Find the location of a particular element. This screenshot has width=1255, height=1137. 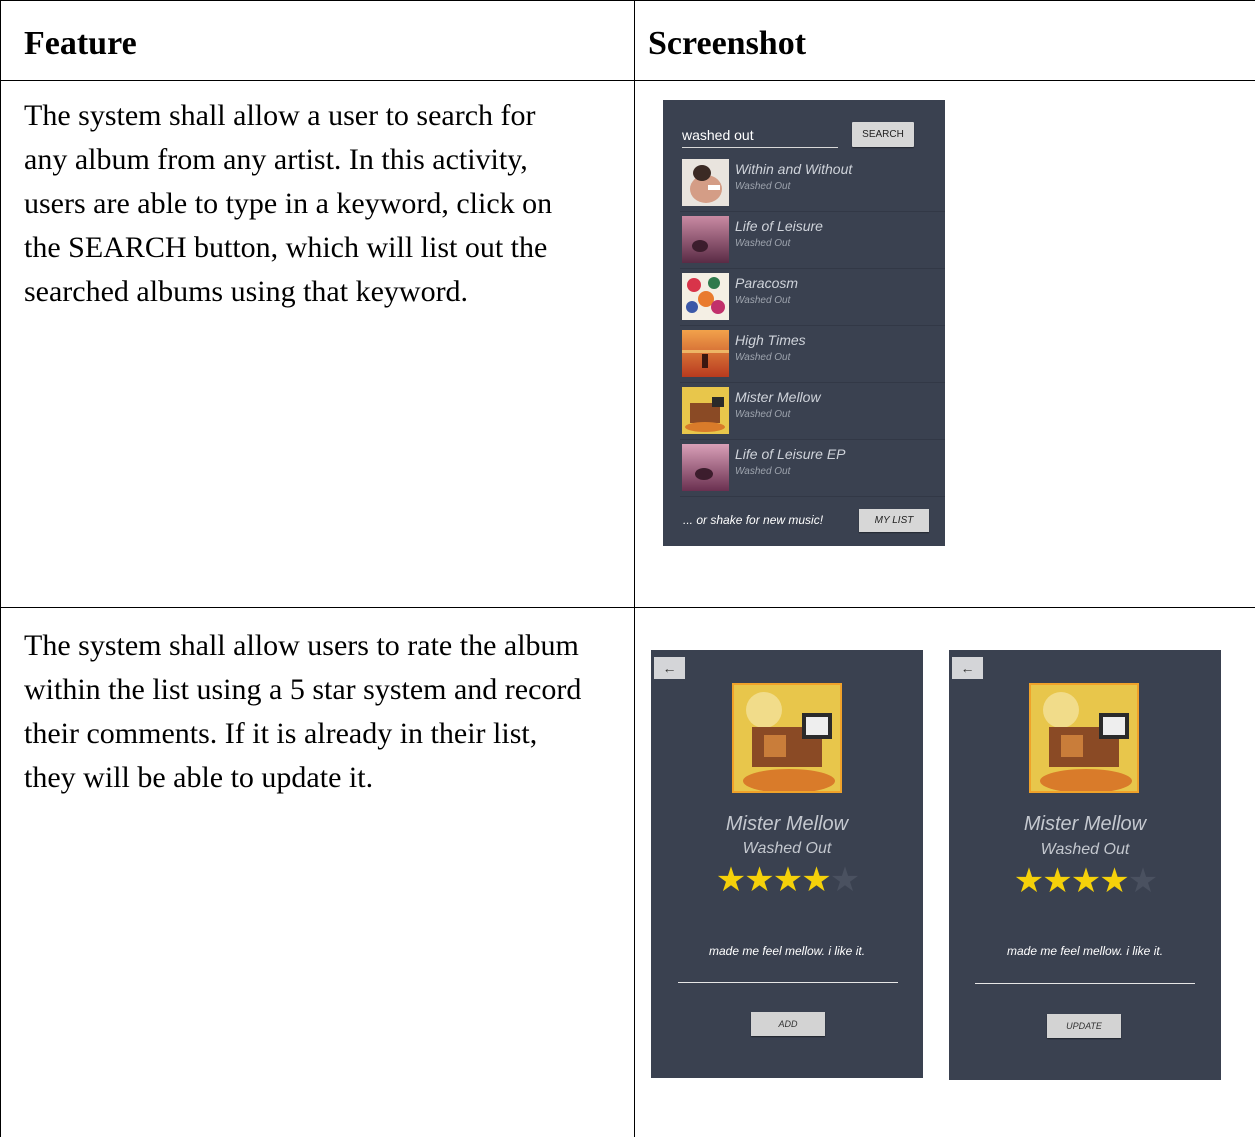

header-feature: Feature is located at coordinates (80, 43).